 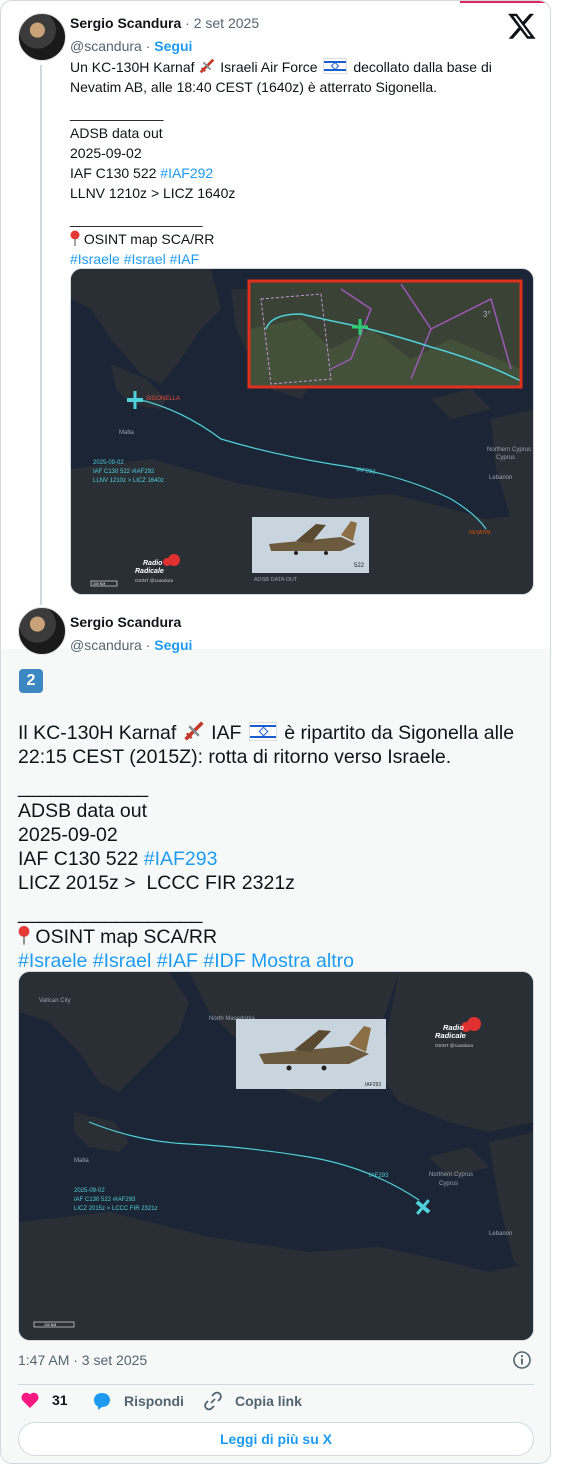 I want to click on text-line: LLNV 1210z > LICZ 1640z, so click(x=153, y=193).